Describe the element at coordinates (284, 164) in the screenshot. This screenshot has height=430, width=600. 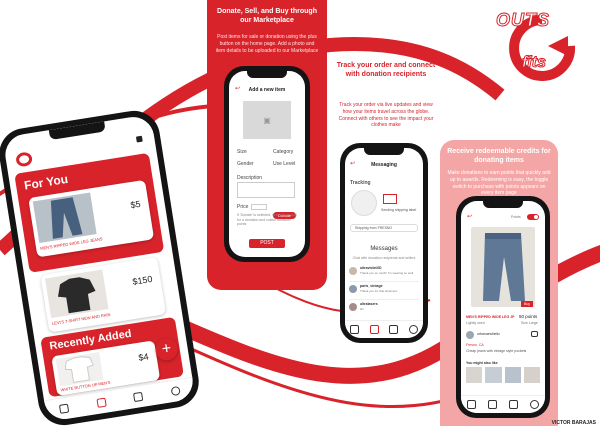
I see `use-level-select: Use Level` at that location.